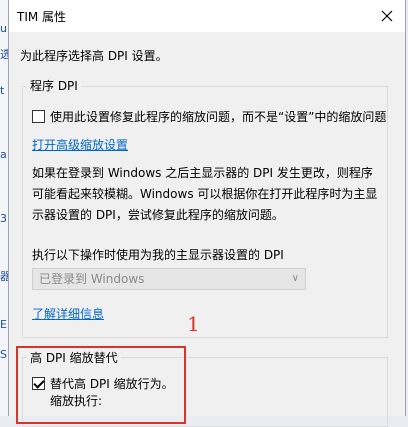 This screenshot has height=427, width=408. Describe the element at coordinates (2, 90) in the screenshot. I see `bg-fragment: t` at that location.